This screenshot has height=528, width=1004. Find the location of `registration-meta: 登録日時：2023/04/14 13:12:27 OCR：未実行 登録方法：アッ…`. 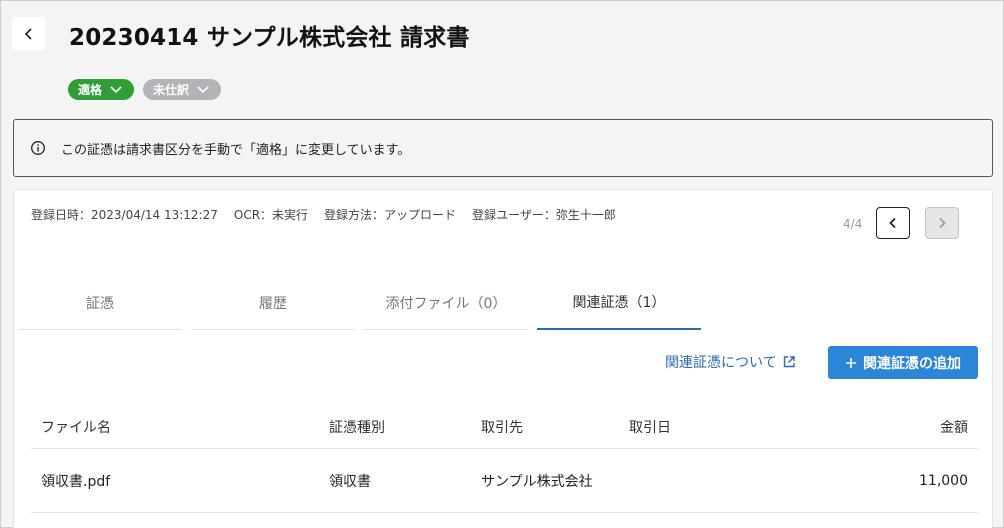

registration-meta: 登録日時：2023/04/14 13:12:27 OCR：未実行 登録方法：アッ… is located at coordinates (323, 214).